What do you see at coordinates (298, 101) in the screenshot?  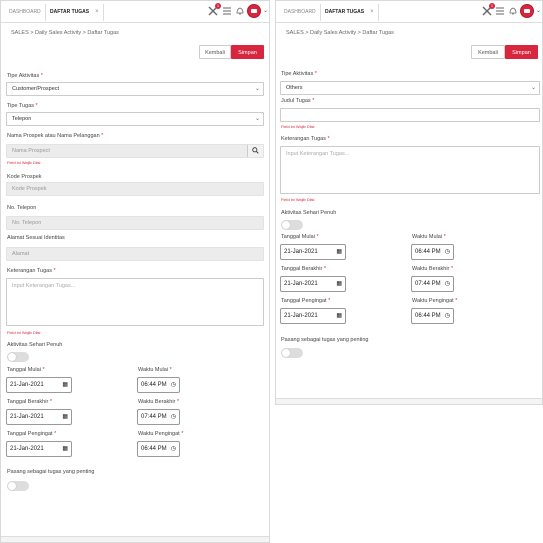 I see `judul-label: Judul Tugas *` at bounding box center [298, 101].